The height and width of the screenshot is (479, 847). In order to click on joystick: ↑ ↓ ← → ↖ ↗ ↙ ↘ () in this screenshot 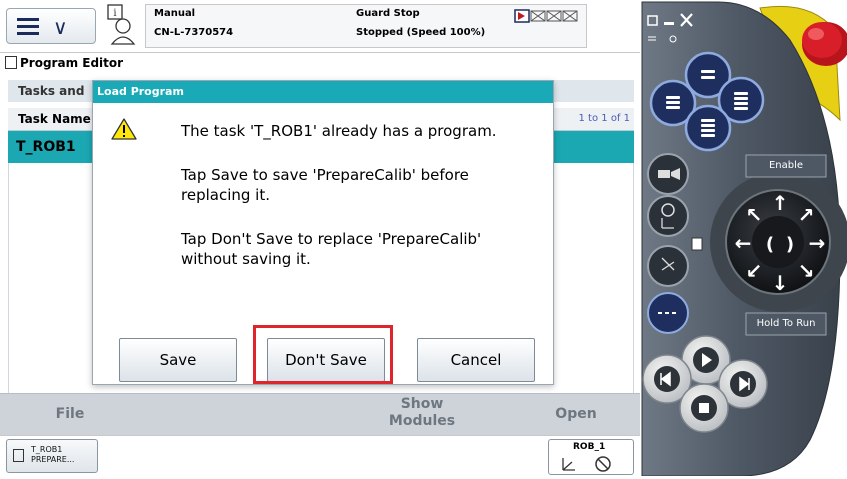, I will do `click(778, 242)`.